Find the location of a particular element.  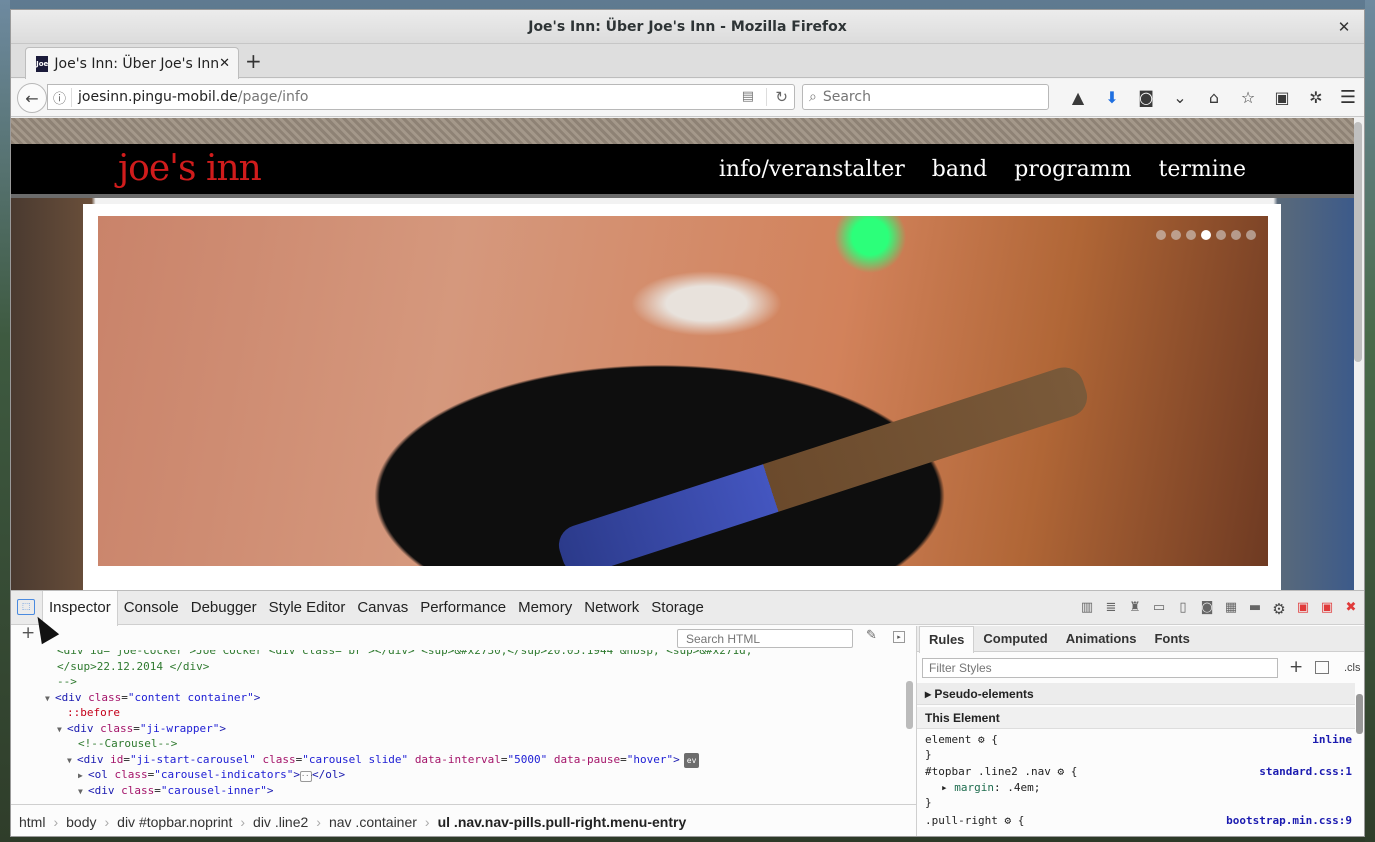

search-bar: ⌕ is located at coordinates (925, 97).